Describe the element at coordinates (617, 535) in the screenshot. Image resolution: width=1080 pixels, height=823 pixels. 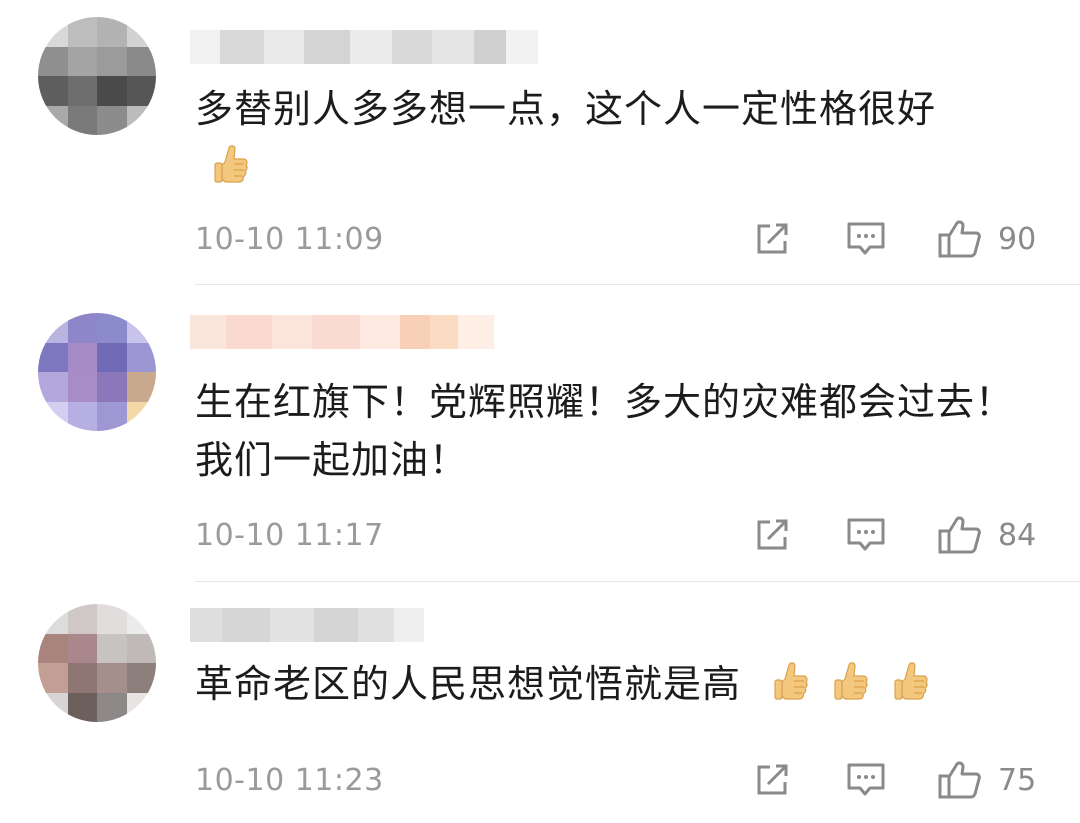
I see `comment-meta: 10-10 11:17 84` at that location.